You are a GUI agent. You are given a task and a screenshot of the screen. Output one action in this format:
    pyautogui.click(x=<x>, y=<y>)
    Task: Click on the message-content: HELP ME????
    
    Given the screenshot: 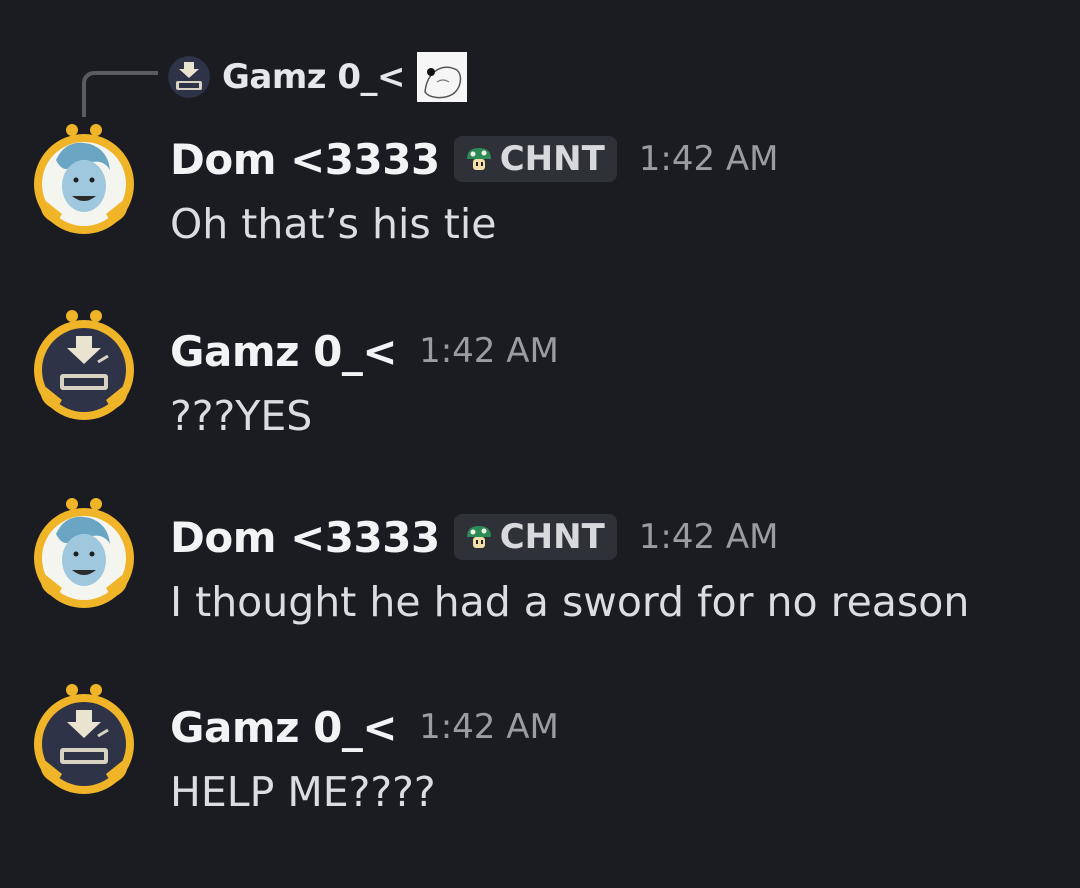 What is the action you would take?
    pyautogui.click(x=303, y=792)
    